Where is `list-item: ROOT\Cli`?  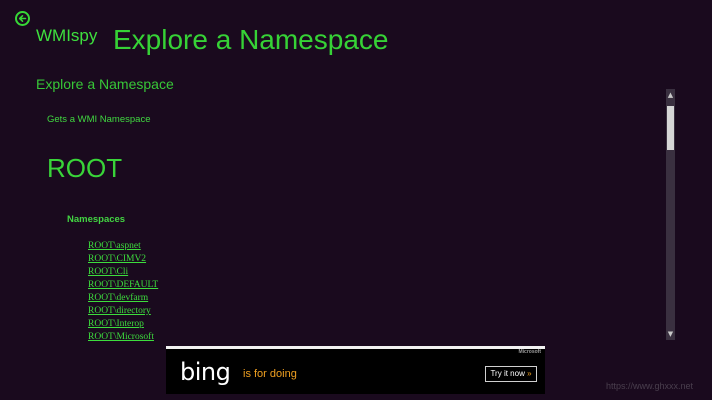
list-item: ROOT\Cli is located at coordinates (123, 269).